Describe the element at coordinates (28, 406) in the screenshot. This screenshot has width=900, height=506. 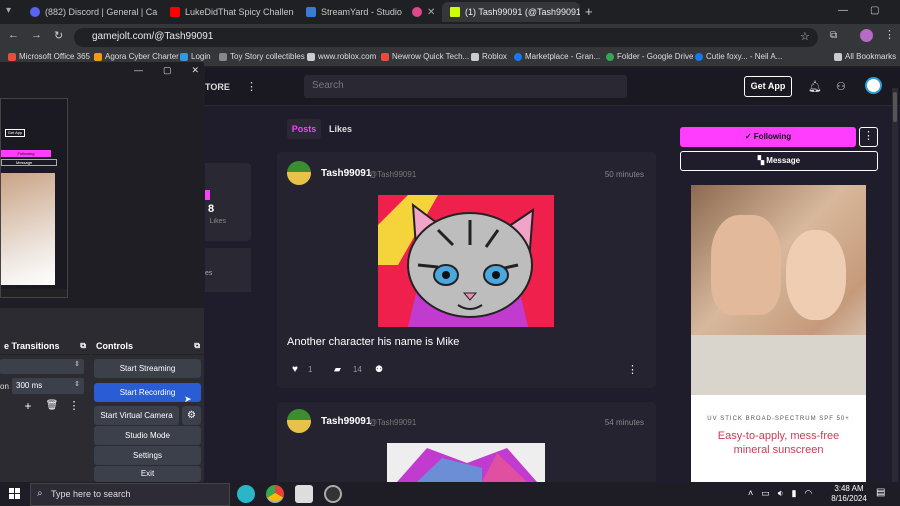
I see `add-transition-button: +` at that location.